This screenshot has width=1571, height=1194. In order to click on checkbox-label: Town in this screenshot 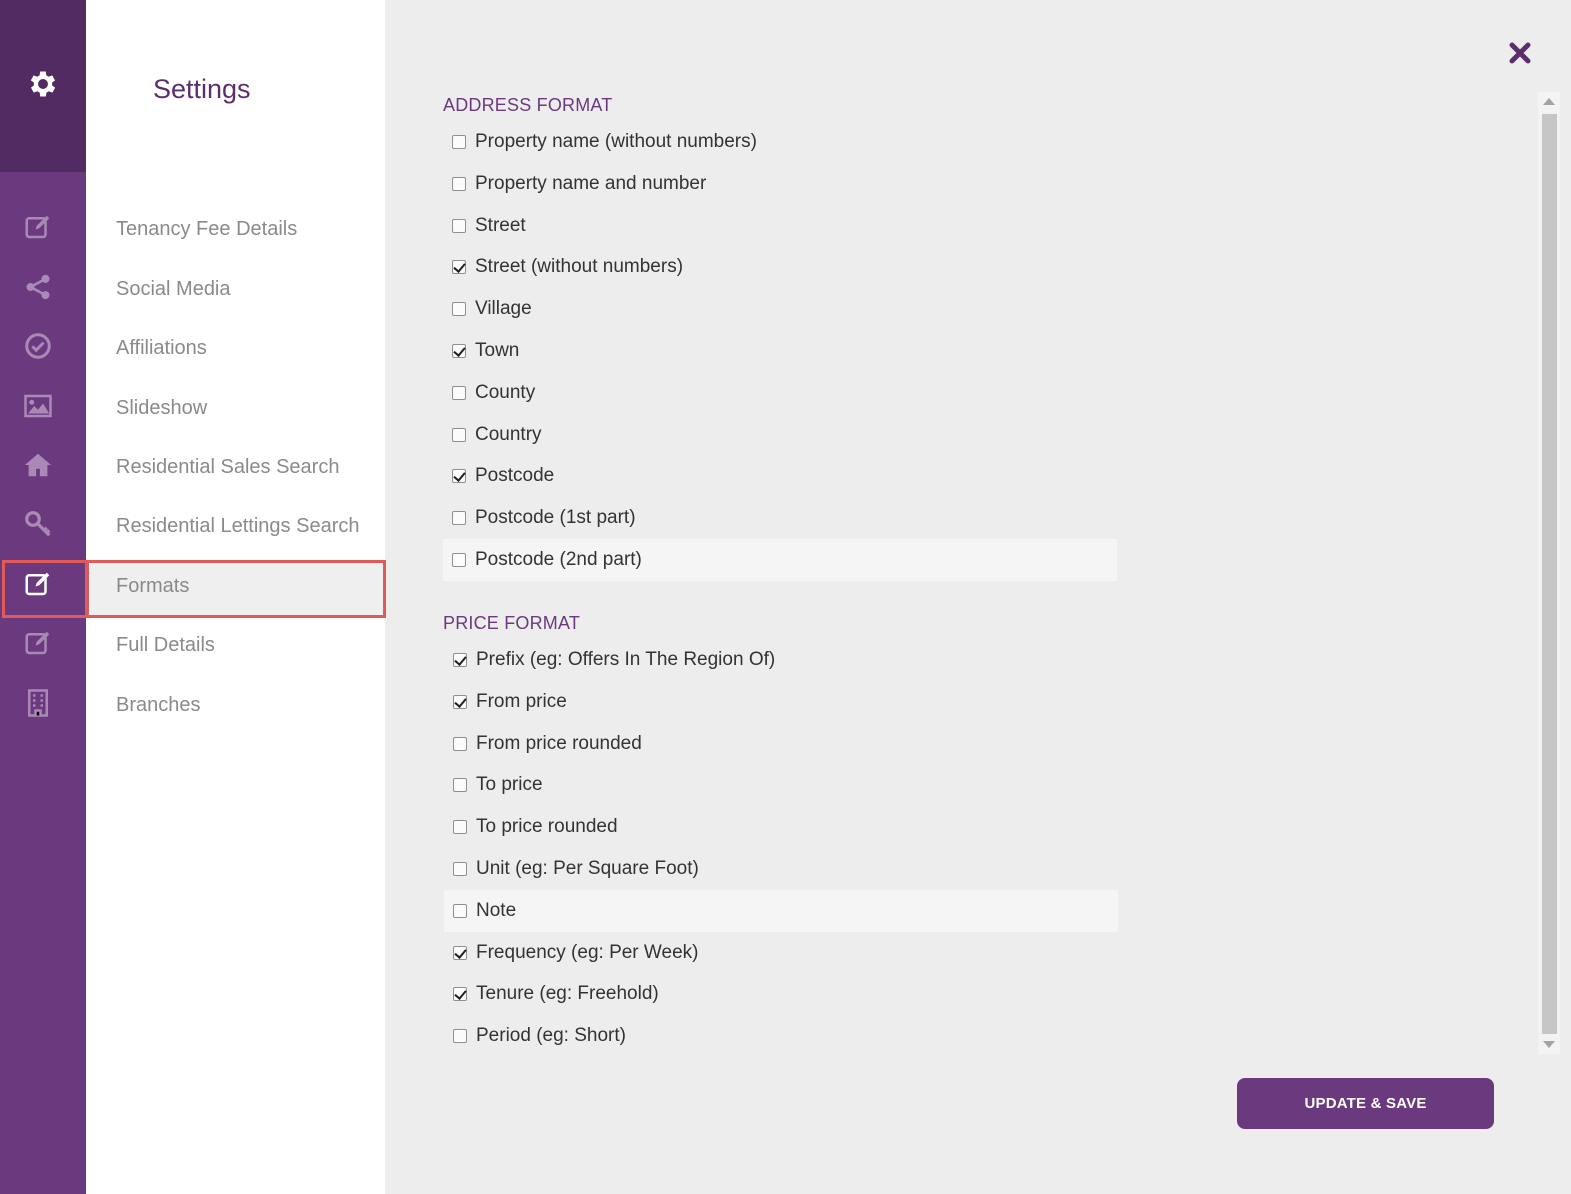, I will do `click(497, 350)`.